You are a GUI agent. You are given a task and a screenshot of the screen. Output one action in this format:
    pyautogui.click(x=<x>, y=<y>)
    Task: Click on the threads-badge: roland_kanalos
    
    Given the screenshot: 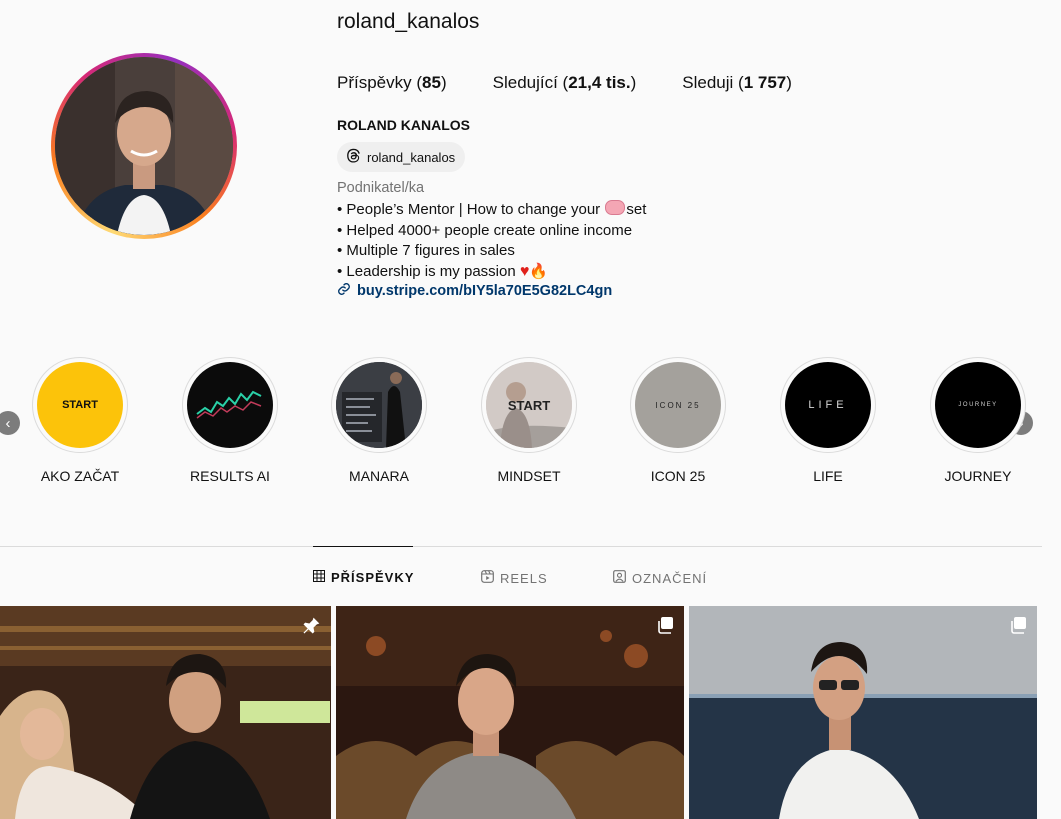 What is the action you would take?
    pyautogui.click(x=401, y=157)
    